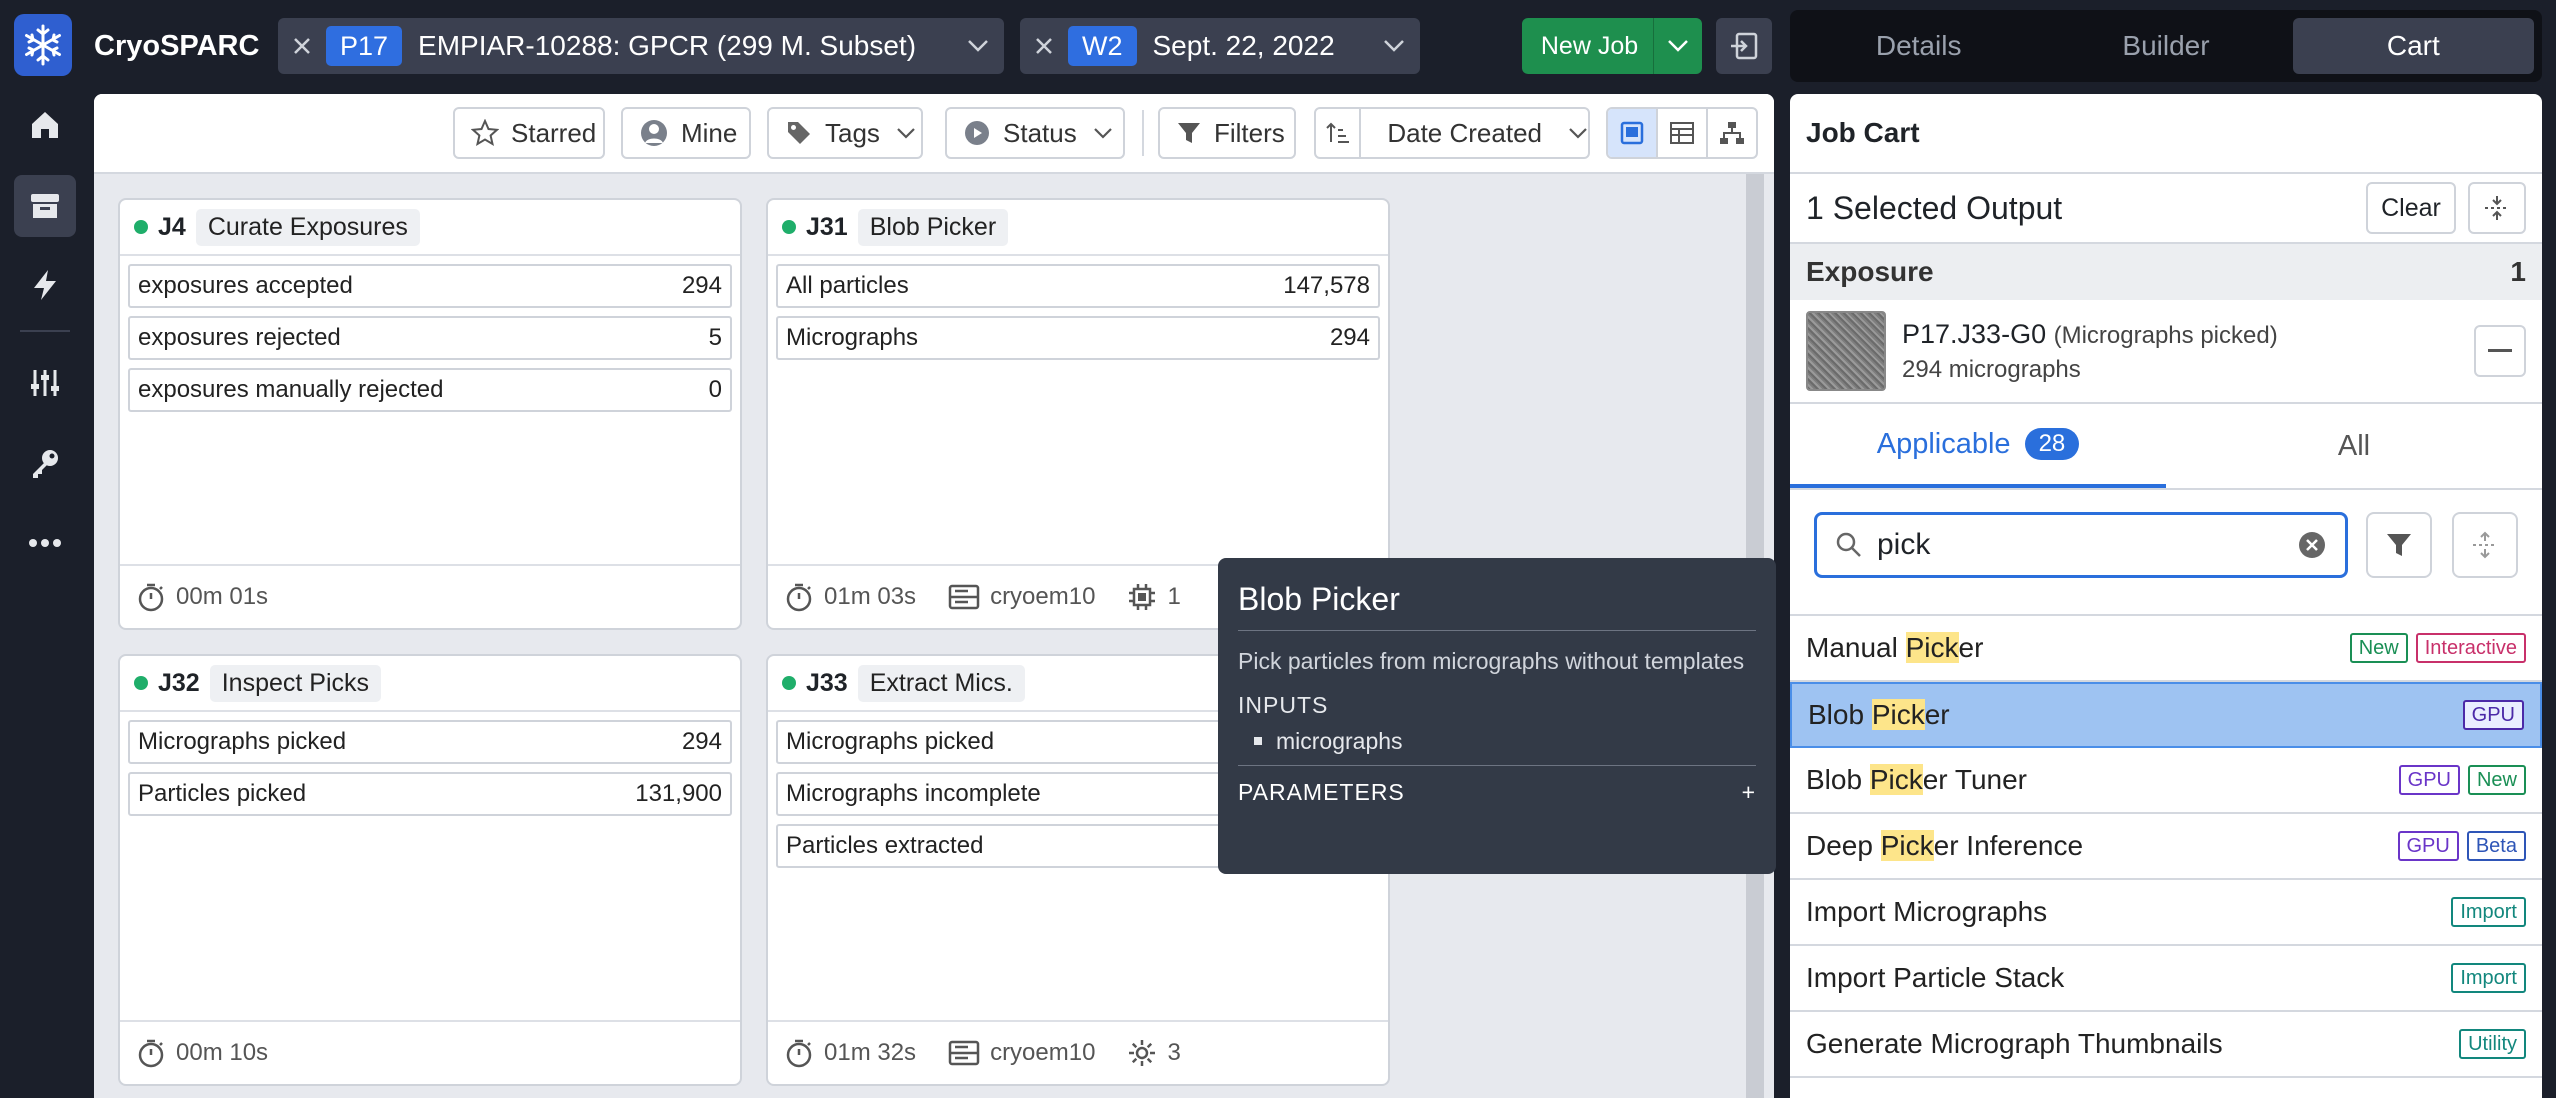 The width and height of the screenshot is (2556, 1098). I want to click on home-icon, so click(45, 125).